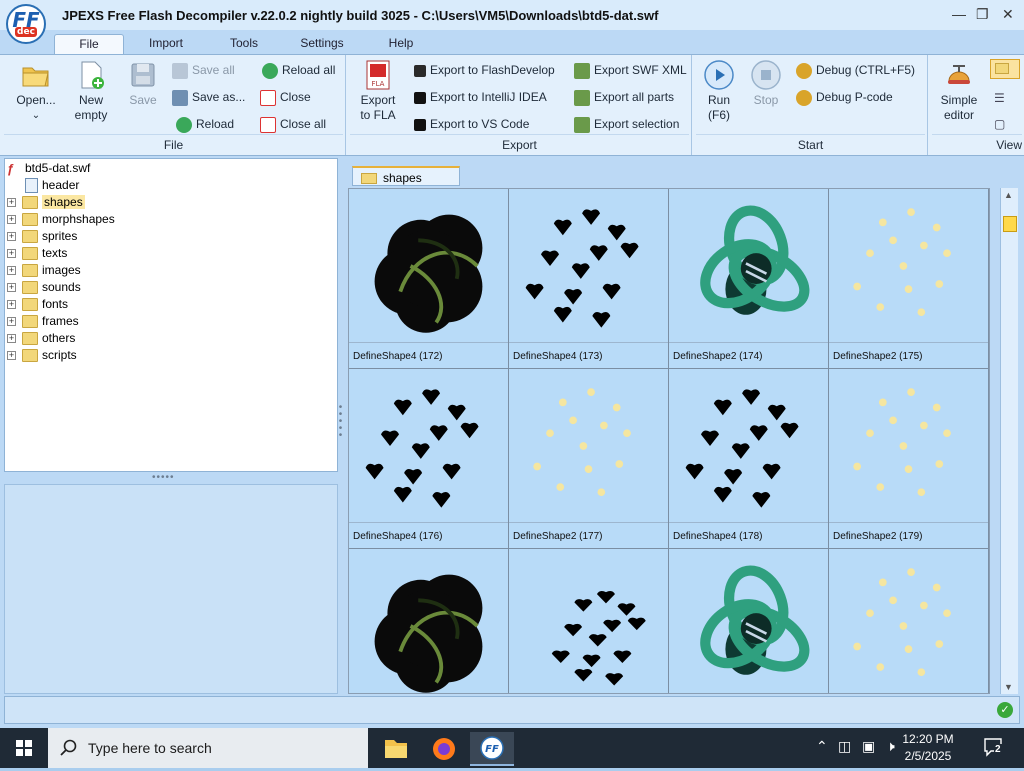 The height and width of the screenshot is (771, 1024). Describe the element at coordinates (909, 279) in the screenshot. I see `shape-thumbnail: DefineShape2 (175)` at that location.